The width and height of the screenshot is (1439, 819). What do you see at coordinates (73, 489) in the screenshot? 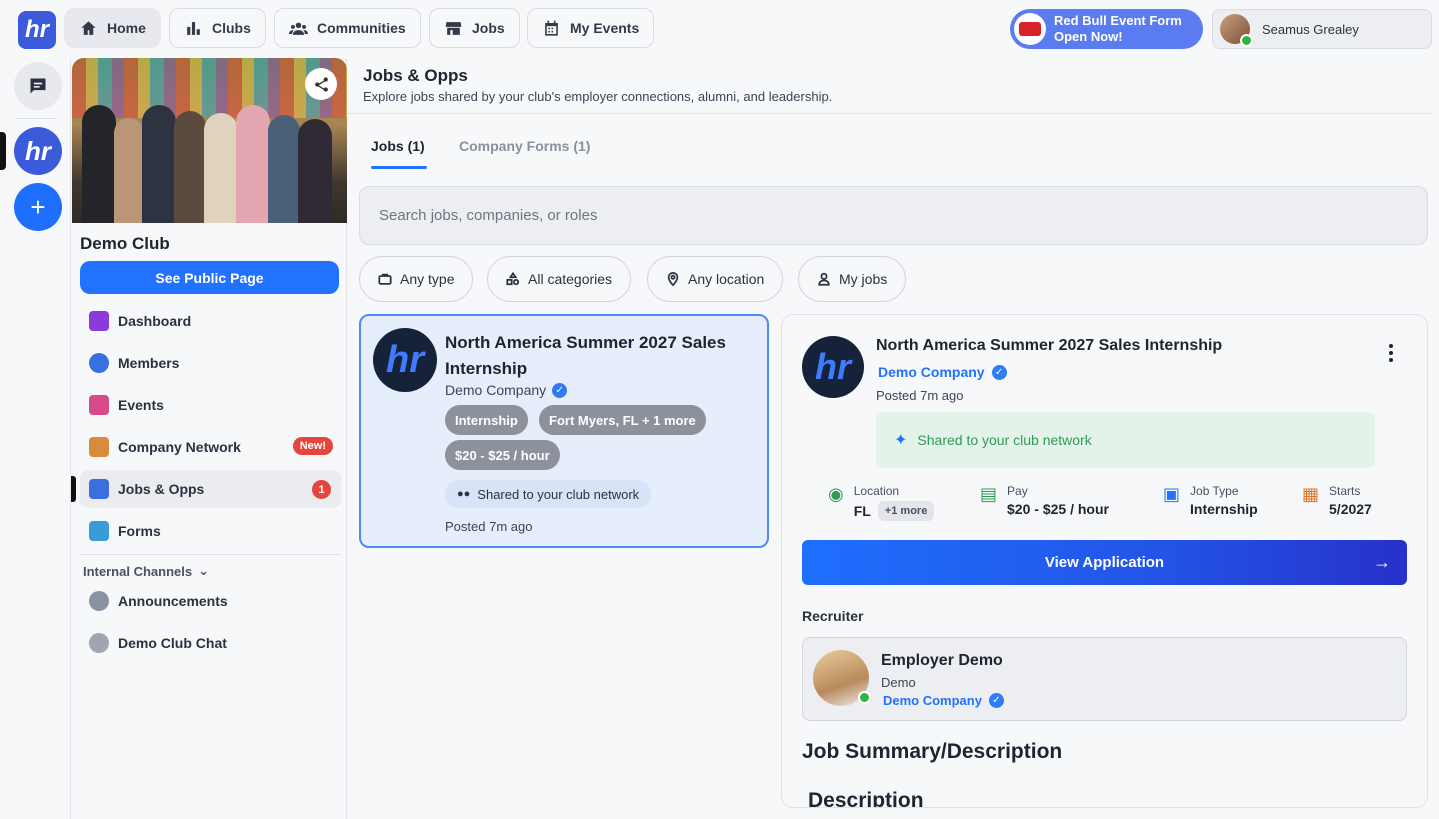
I see `sidebar-active-indicator` at bounding box center [73, 489].